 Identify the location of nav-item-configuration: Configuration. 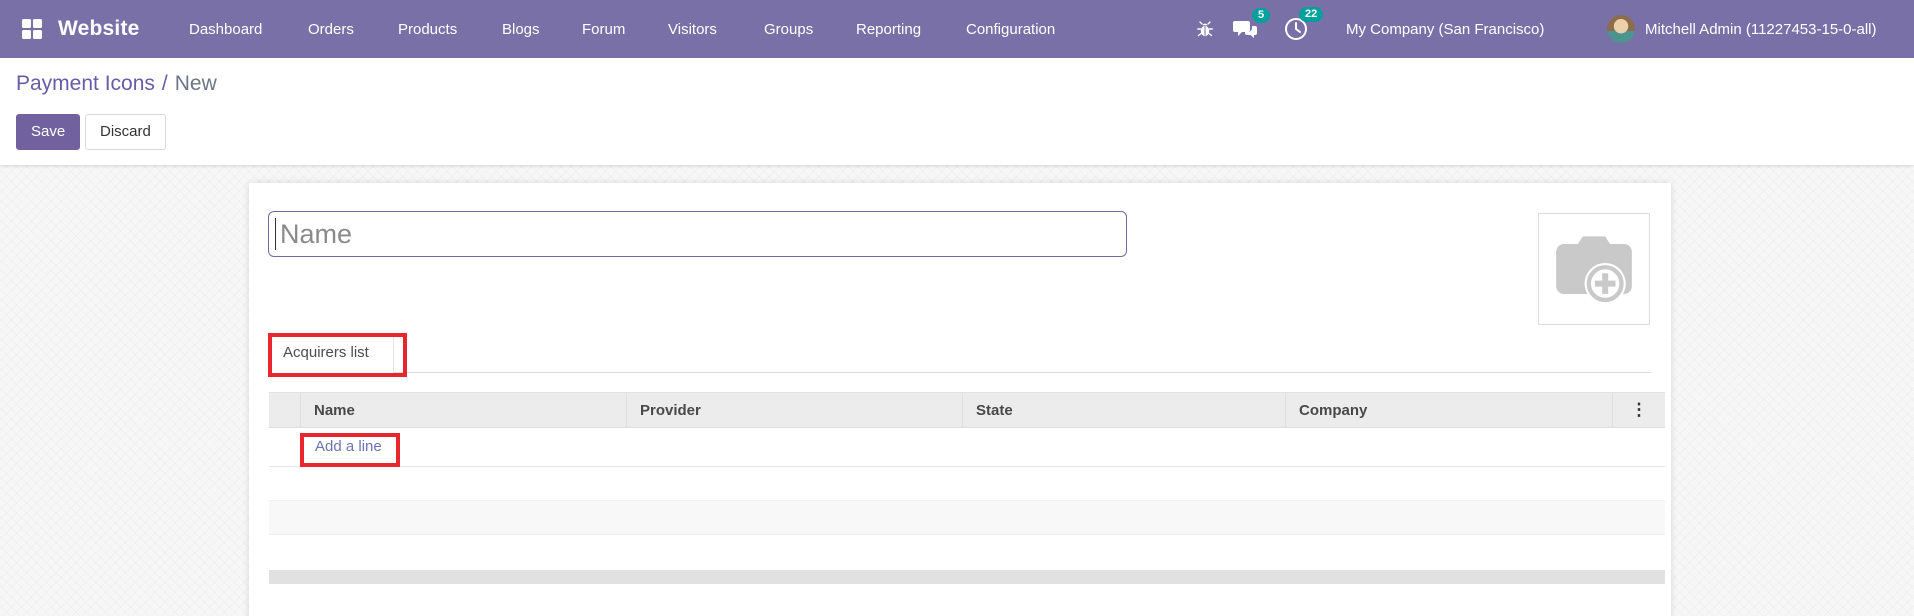
(1010, 29).